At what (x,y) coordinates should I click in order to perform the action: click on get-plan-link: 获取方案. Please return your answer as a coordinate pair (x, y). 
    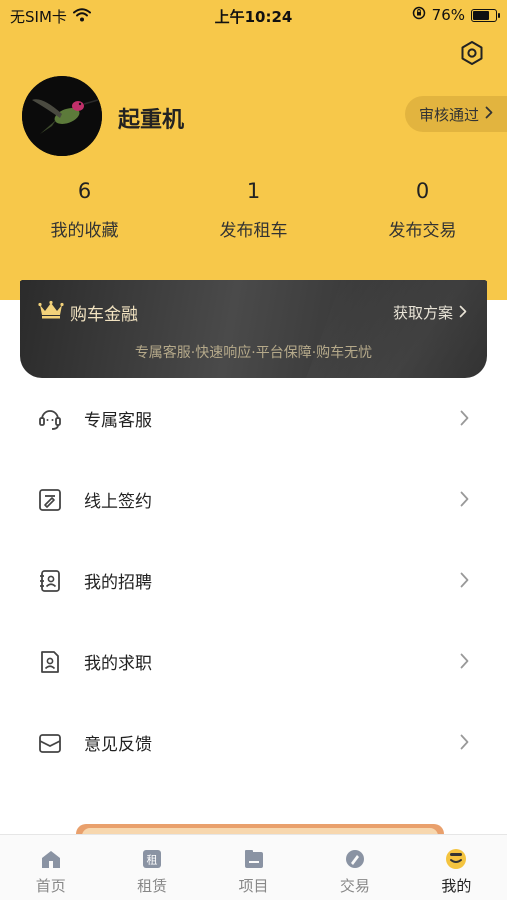
    Looking at the image, I should click on (430, 312).